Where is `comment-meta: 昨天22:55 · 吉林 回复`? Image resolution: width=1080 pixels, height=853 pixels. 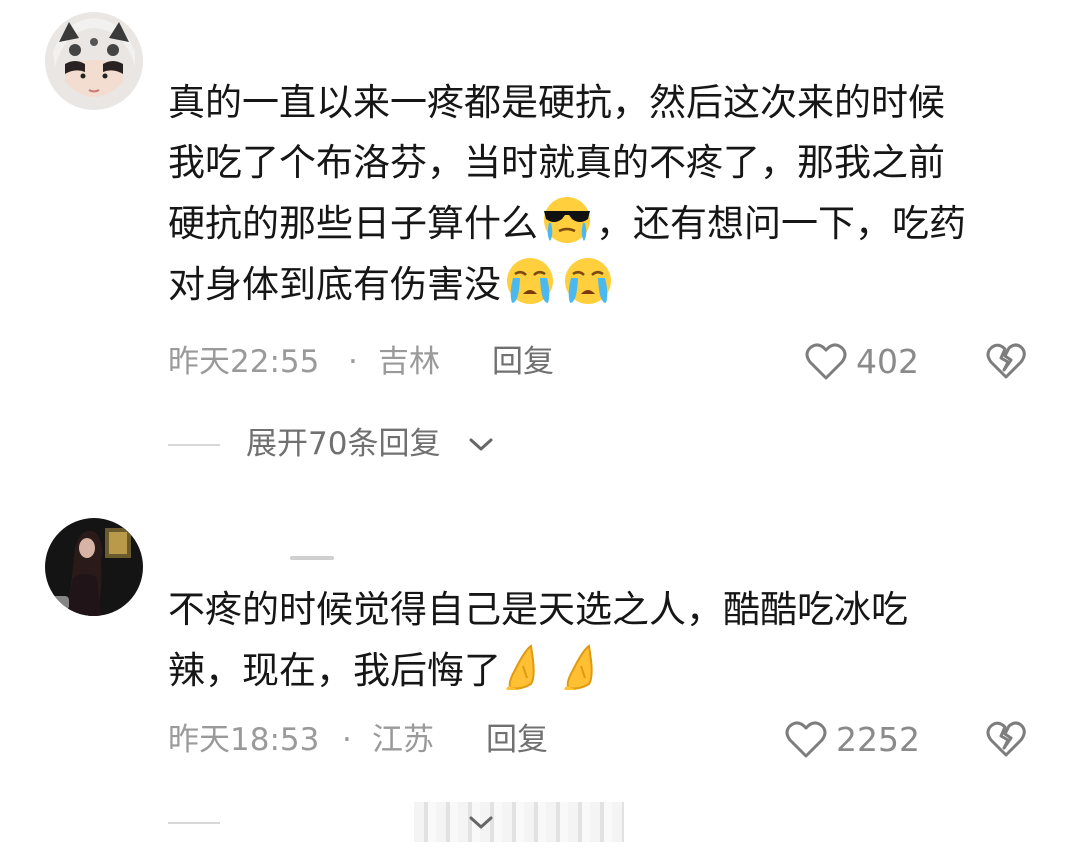
comment-meta: 昨天22:55 · 吉林 回复 is located at coordinates (618, 362).